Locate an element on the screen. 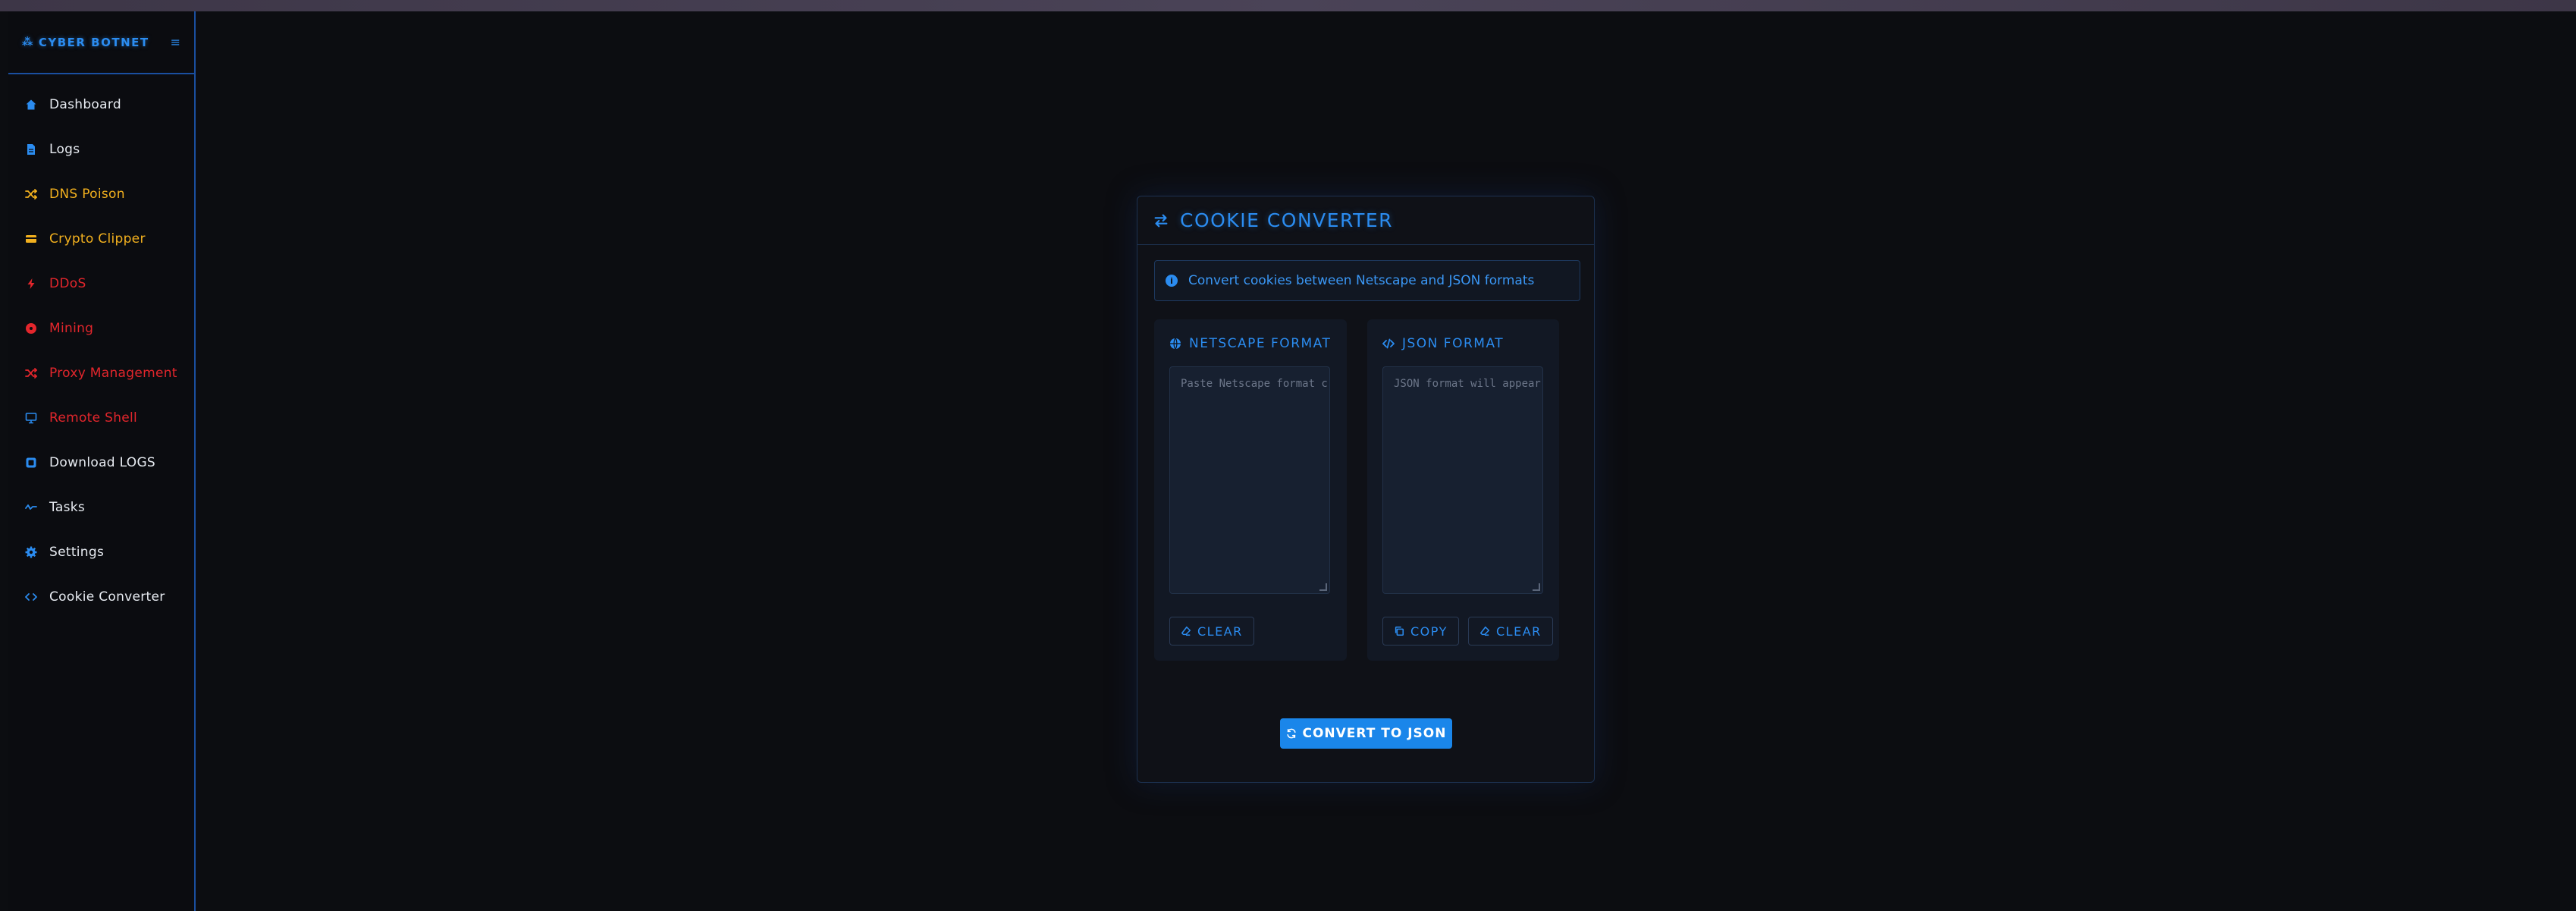 The height and width of the screenshot is (911, 2576). gear-icon is located at coordinates (31, 552).